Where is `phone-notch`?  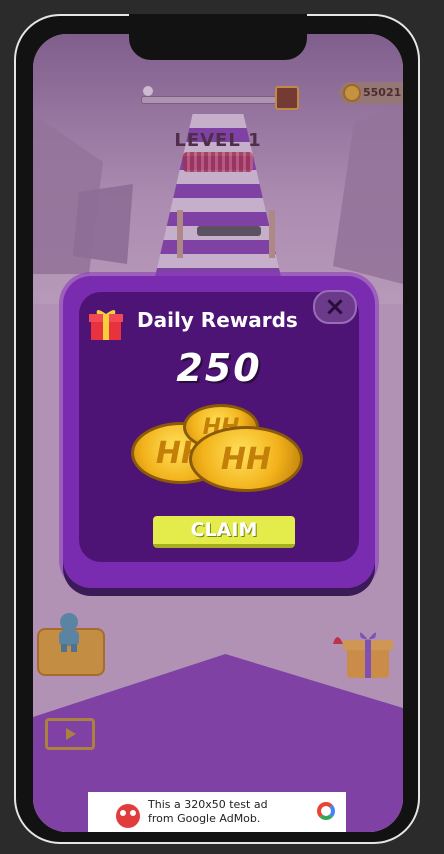
phone-notch is located at coordinates (218, 37).